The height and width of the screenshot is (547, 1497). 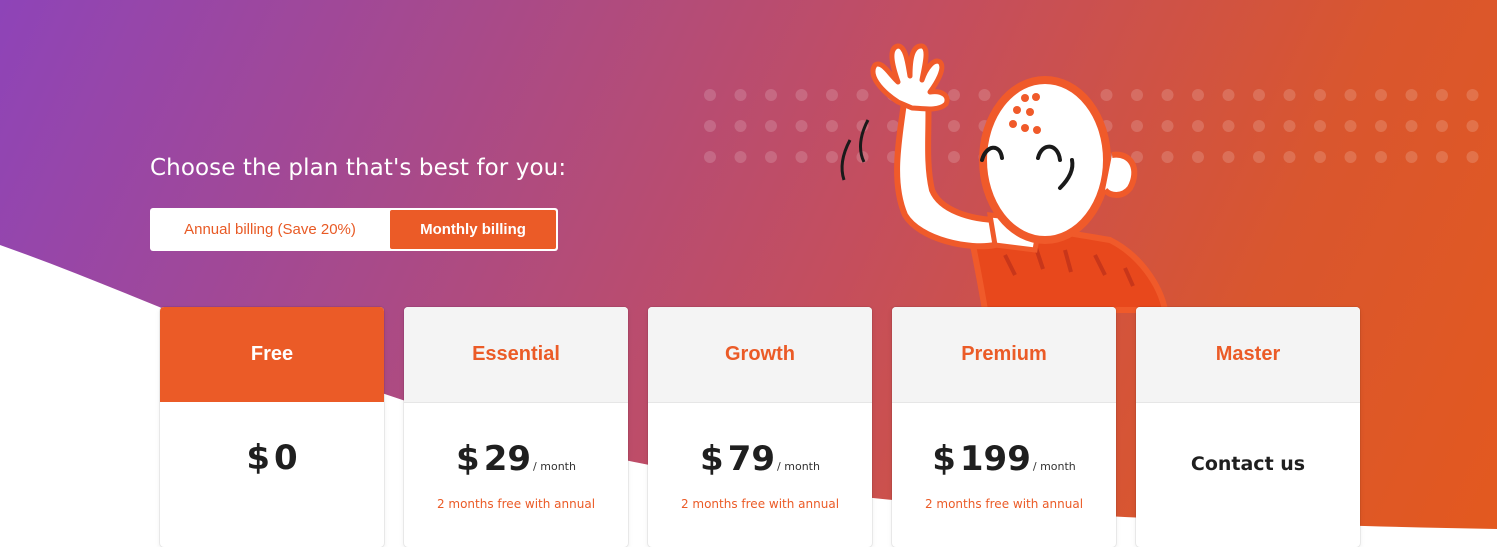 I want to click on plan-card-master: Master Contact us, so click(x=1248, y=427).